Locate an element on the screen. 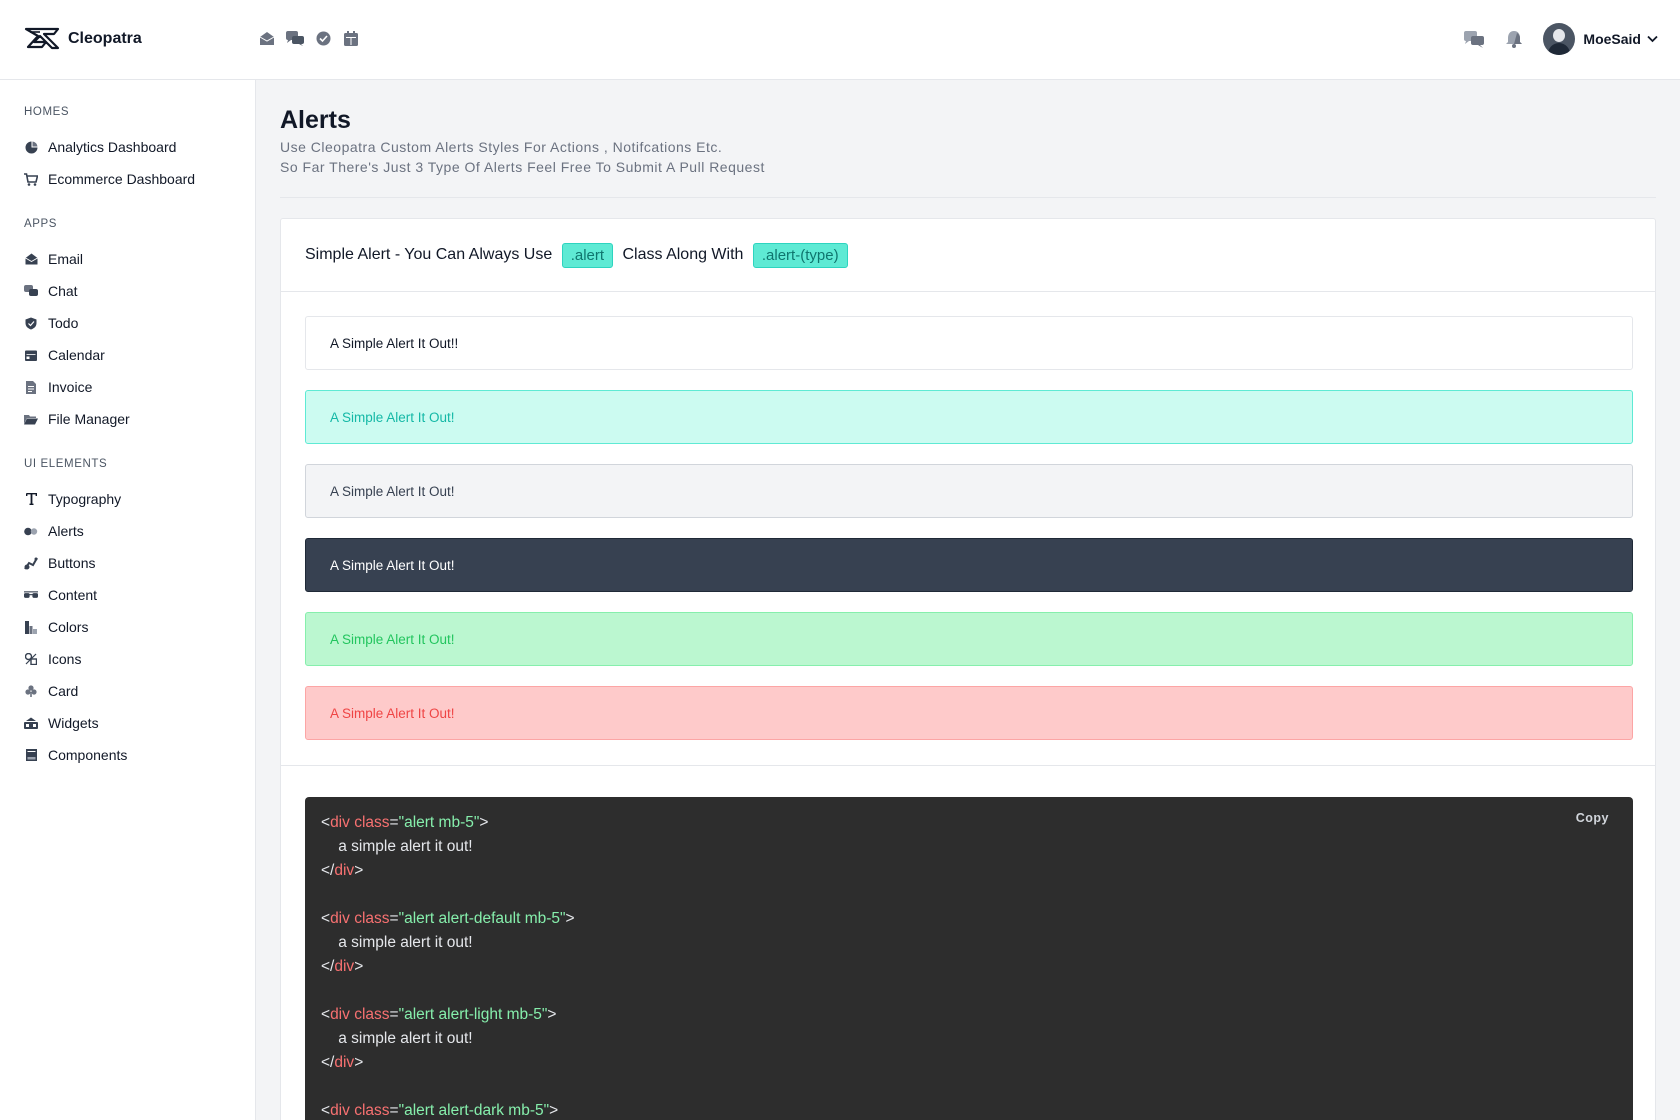 This screenshot has height=1120, width=1680. avatar-head is located at coordinates (1559, 35).